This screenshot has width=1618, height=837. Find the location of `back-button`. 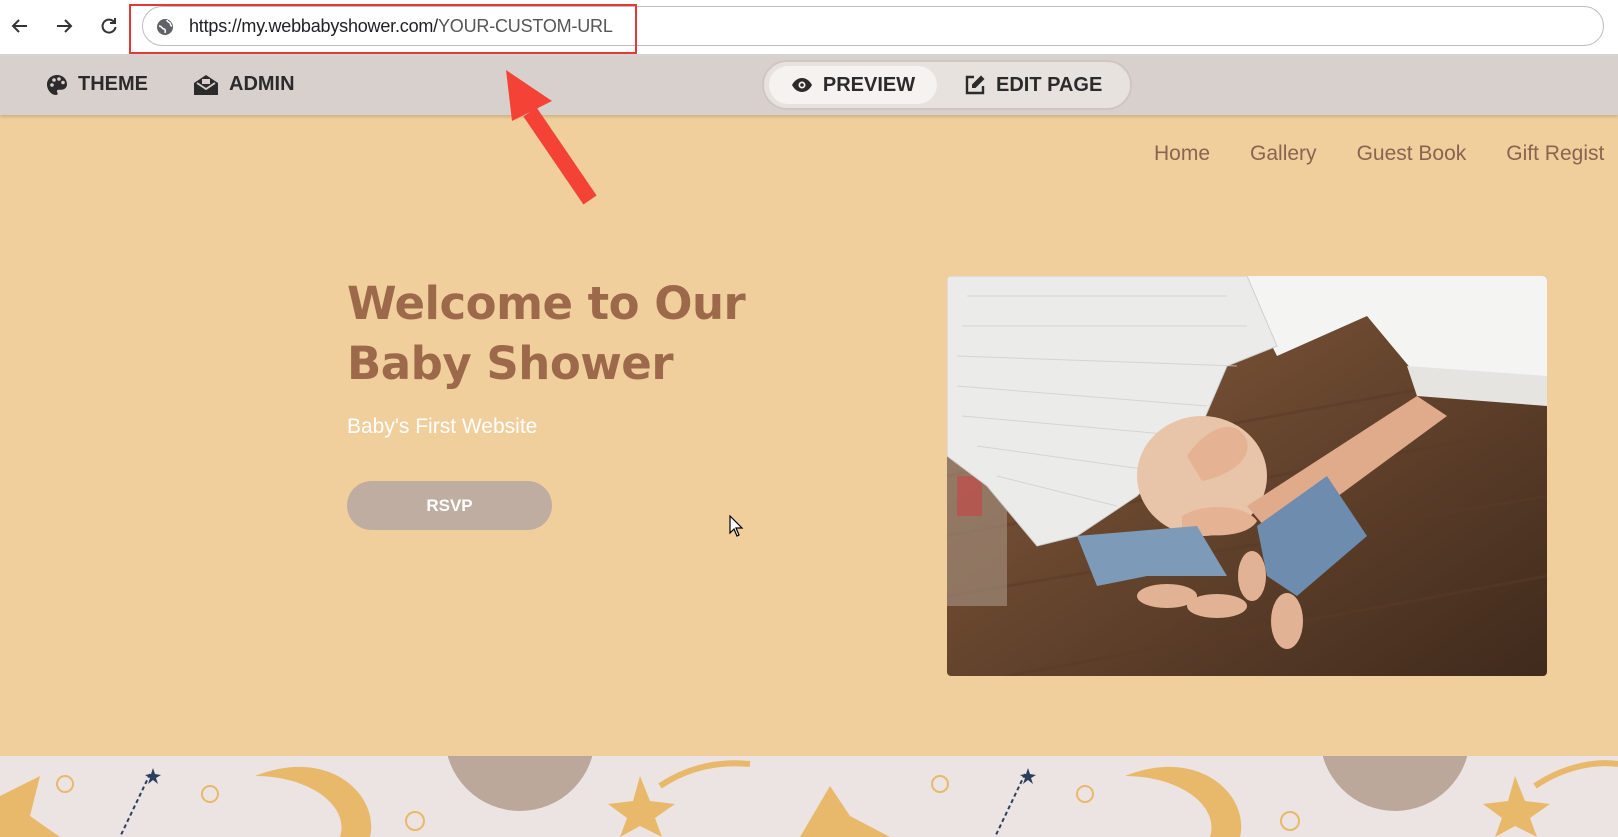

back-button is located at coordinates (20, 26).